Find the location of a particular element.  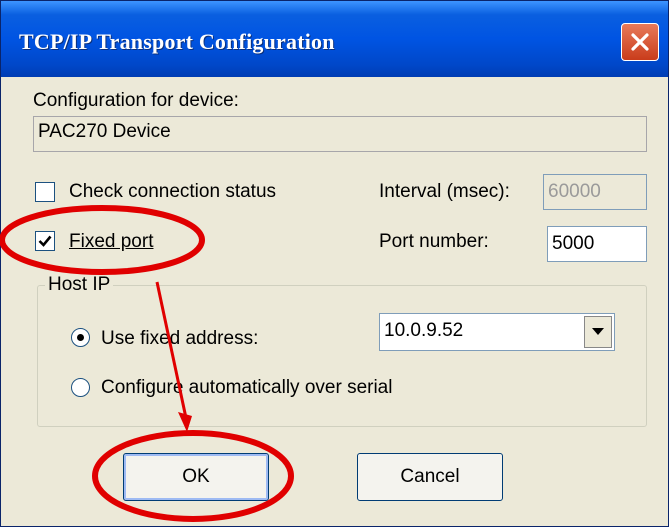

fixed-port-checkbox is located at coordinates (45, 241).